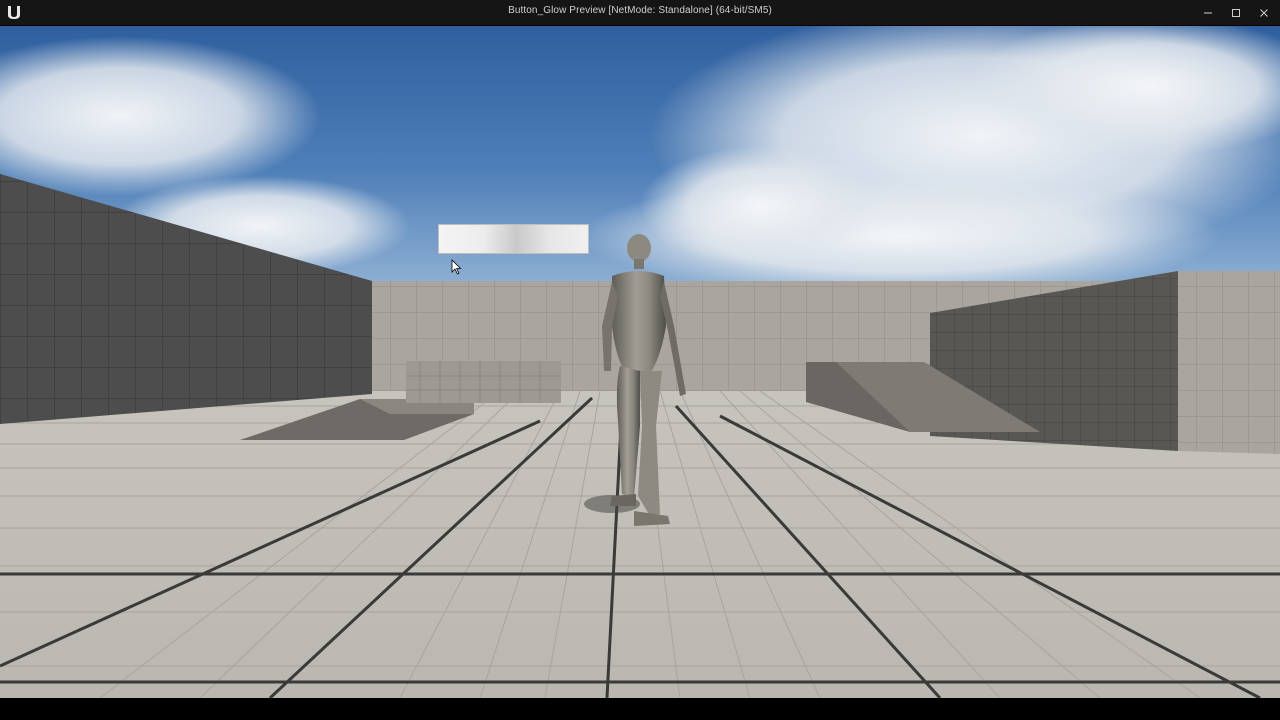  I want to click on glow-button, so click(513, 239).